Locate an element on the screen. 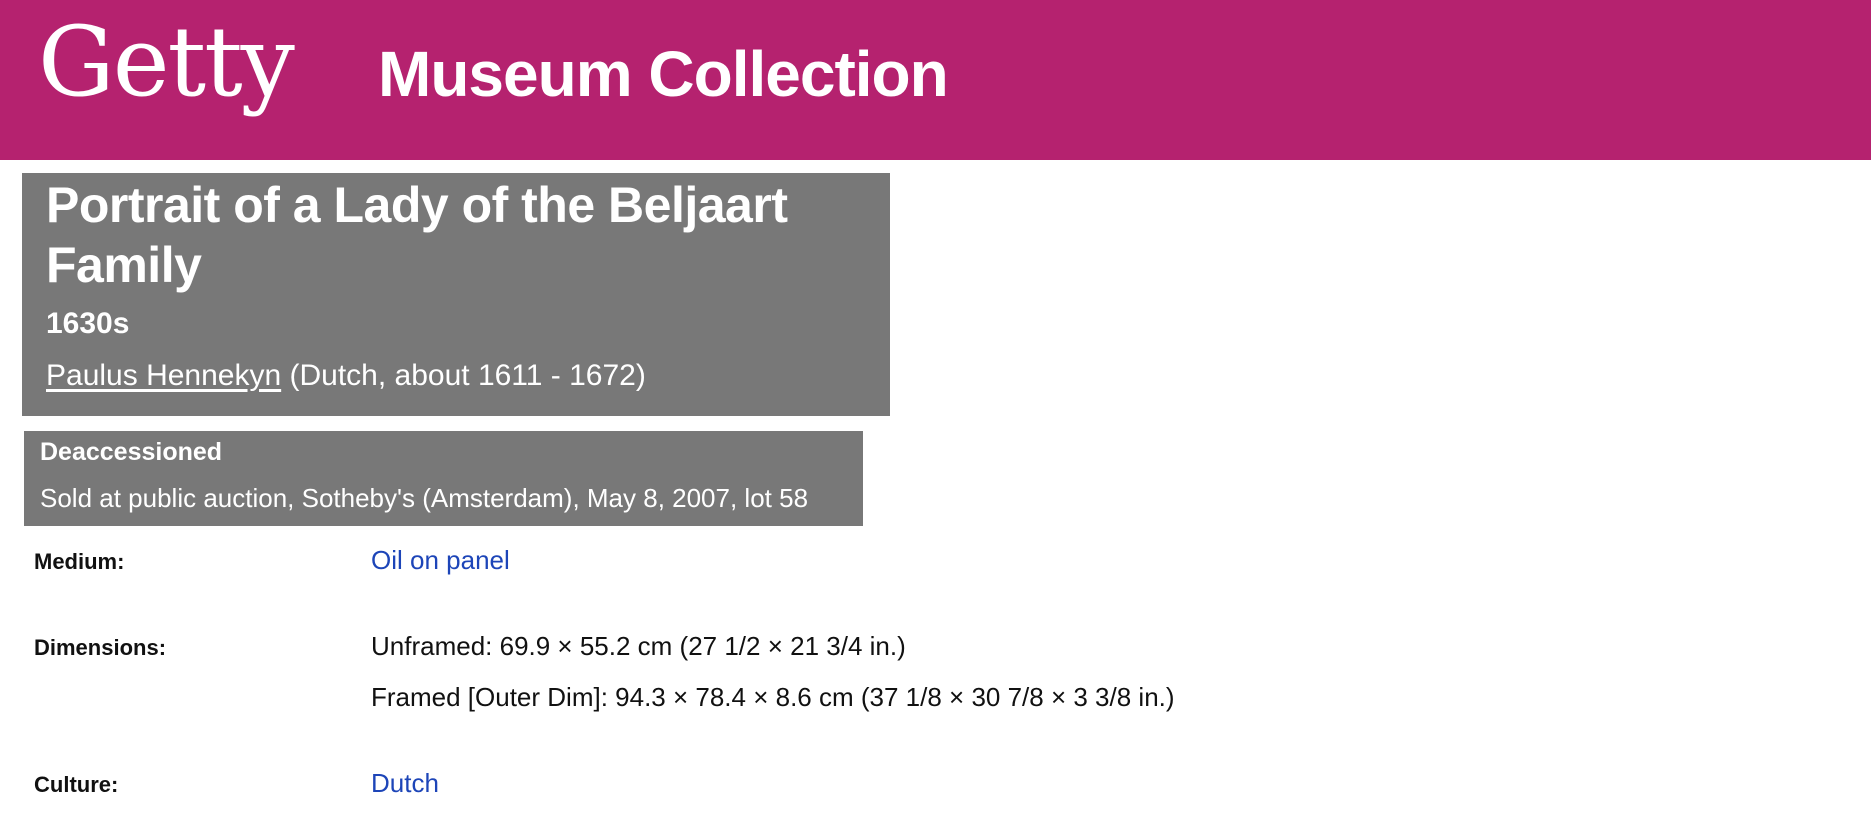  culture-link: Dutch is located at coordinates (405, 783).